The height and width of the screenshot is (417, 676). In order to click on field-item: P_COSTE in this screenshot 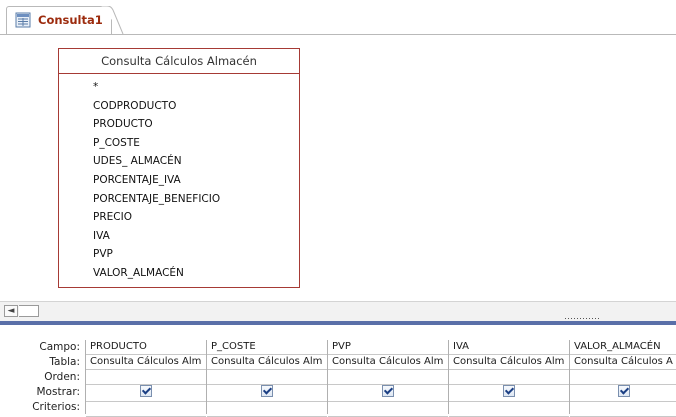, I will do `click(196, 143)`.